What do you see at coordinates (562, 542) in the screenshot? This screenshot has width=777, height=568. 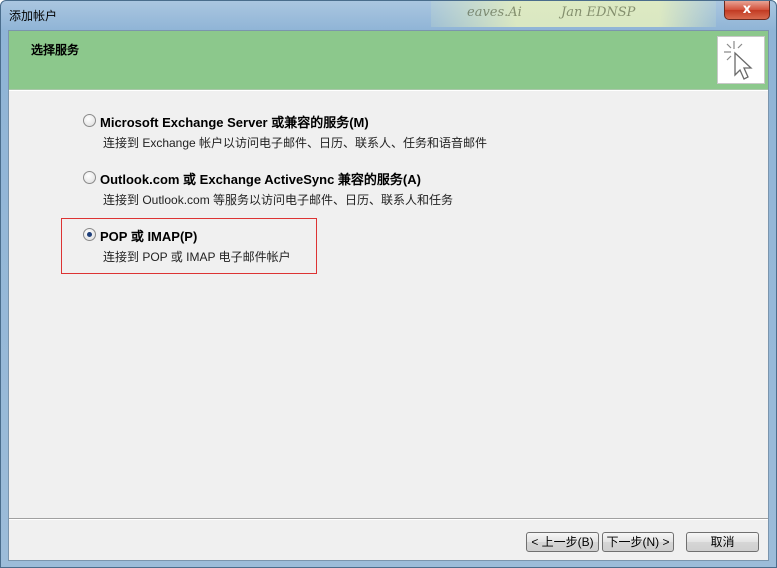 I see `back-button: < 上一步(B)` at bounding box center [562, 542].